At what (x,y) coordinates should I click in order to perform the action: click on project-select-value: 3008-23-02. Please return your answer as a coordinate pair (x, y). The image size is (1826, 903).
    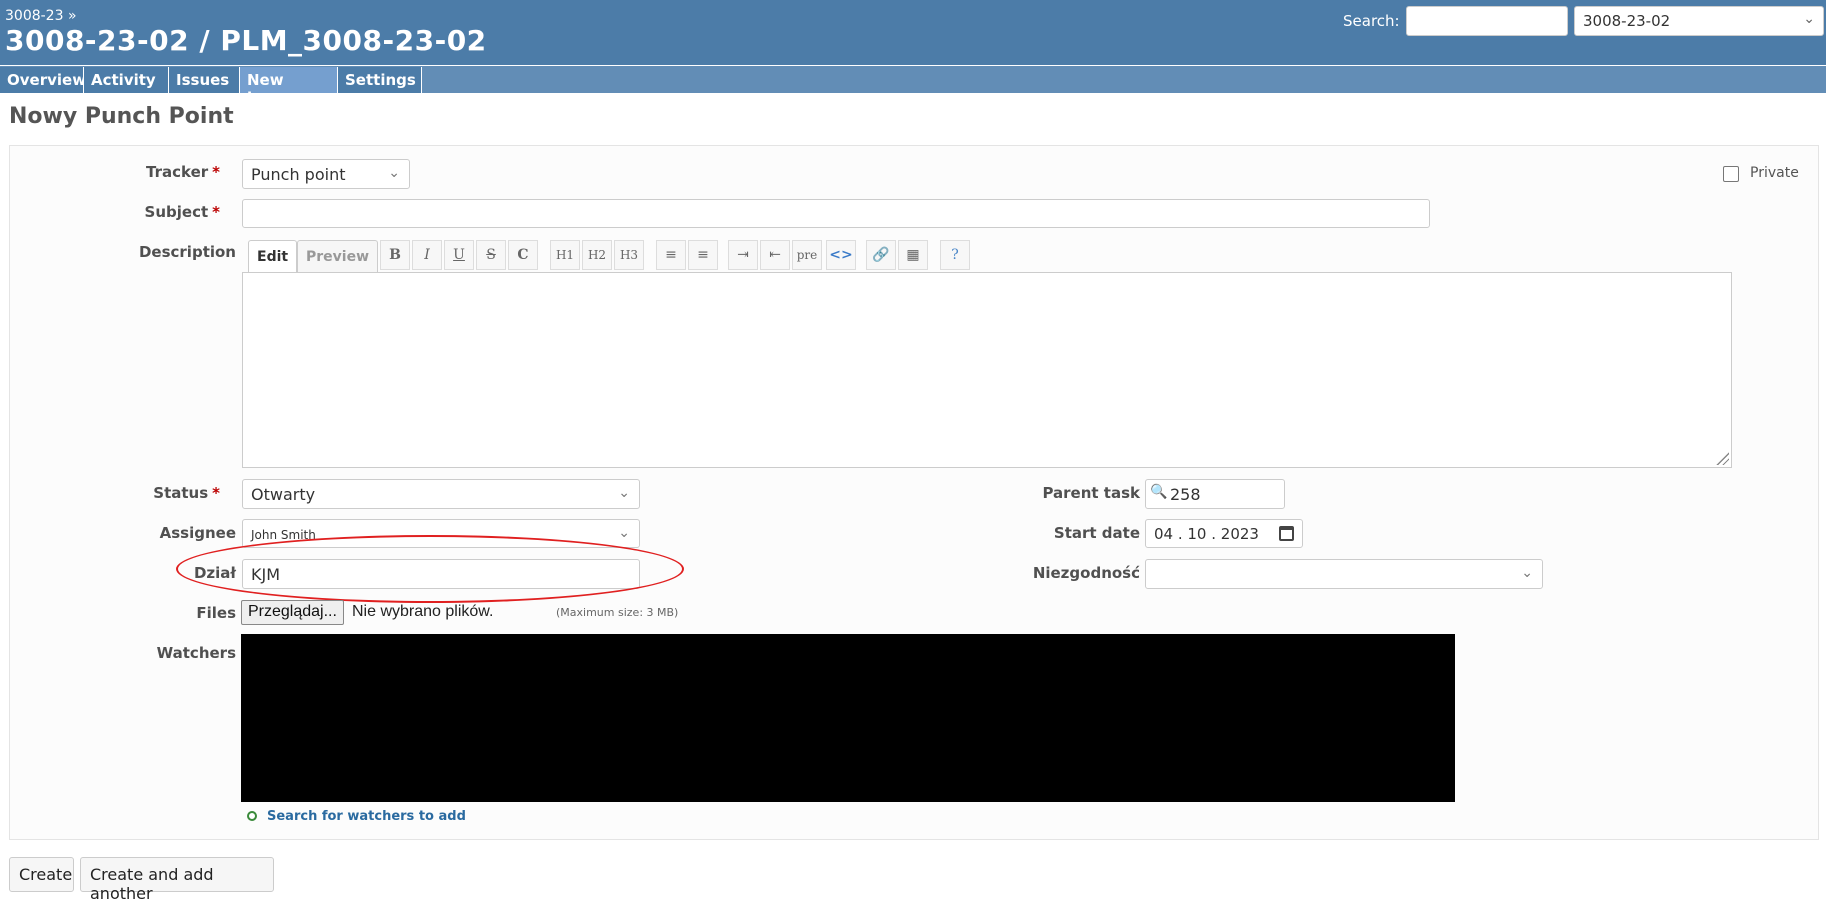
    Looking at the image, I should click on (1627, 21).